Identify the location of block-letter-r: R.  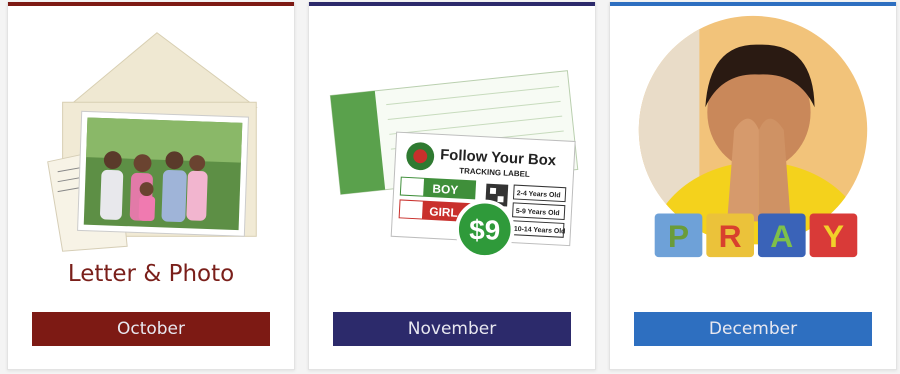
(730, 236).